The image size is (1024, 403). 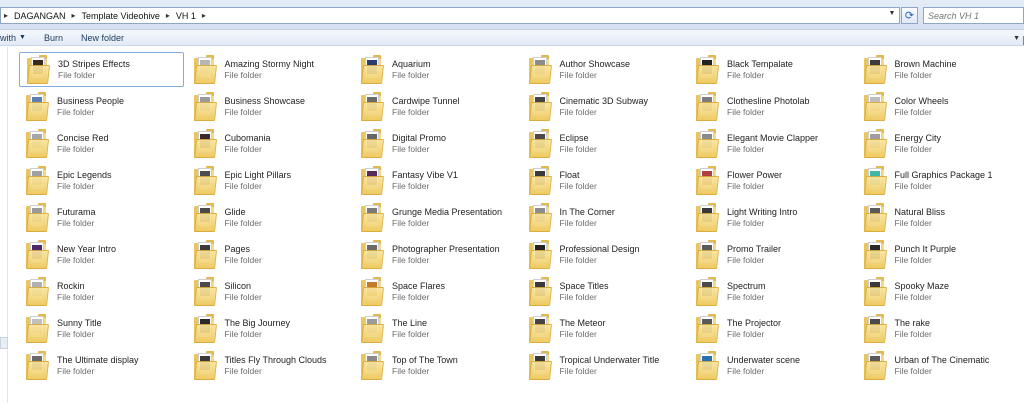 What do you see at coordinates (771, 291) in the screenshot?
I see `folder-item: Spectrum File folder` at bounding box center [771, 291].